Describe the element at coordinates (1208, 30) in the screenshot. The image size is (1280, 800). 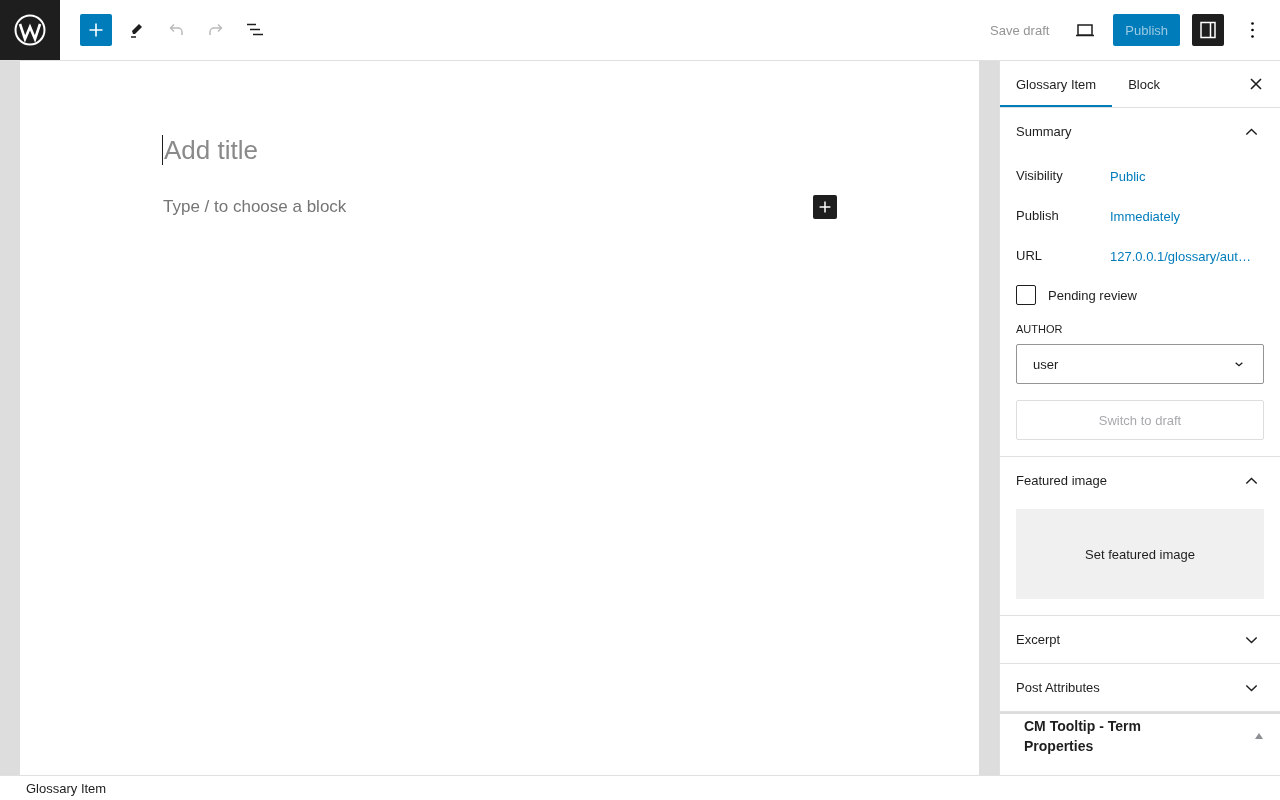
I see `settings-toggle-button` at that location.